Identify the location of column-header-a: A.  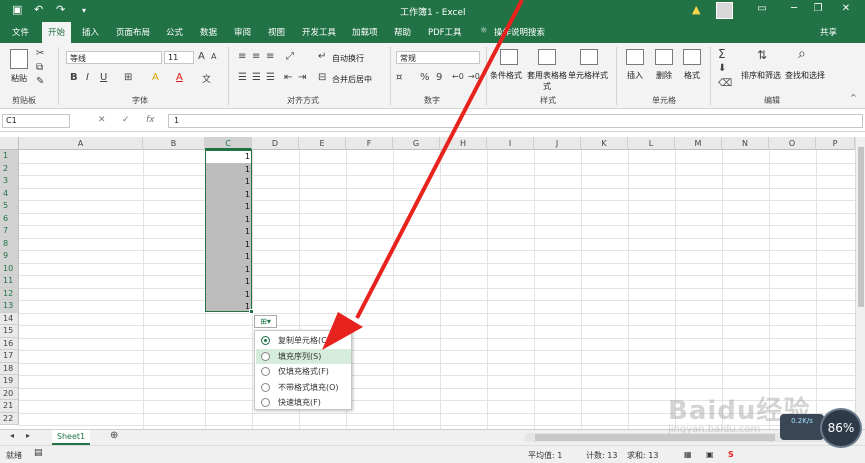
(81, 143).